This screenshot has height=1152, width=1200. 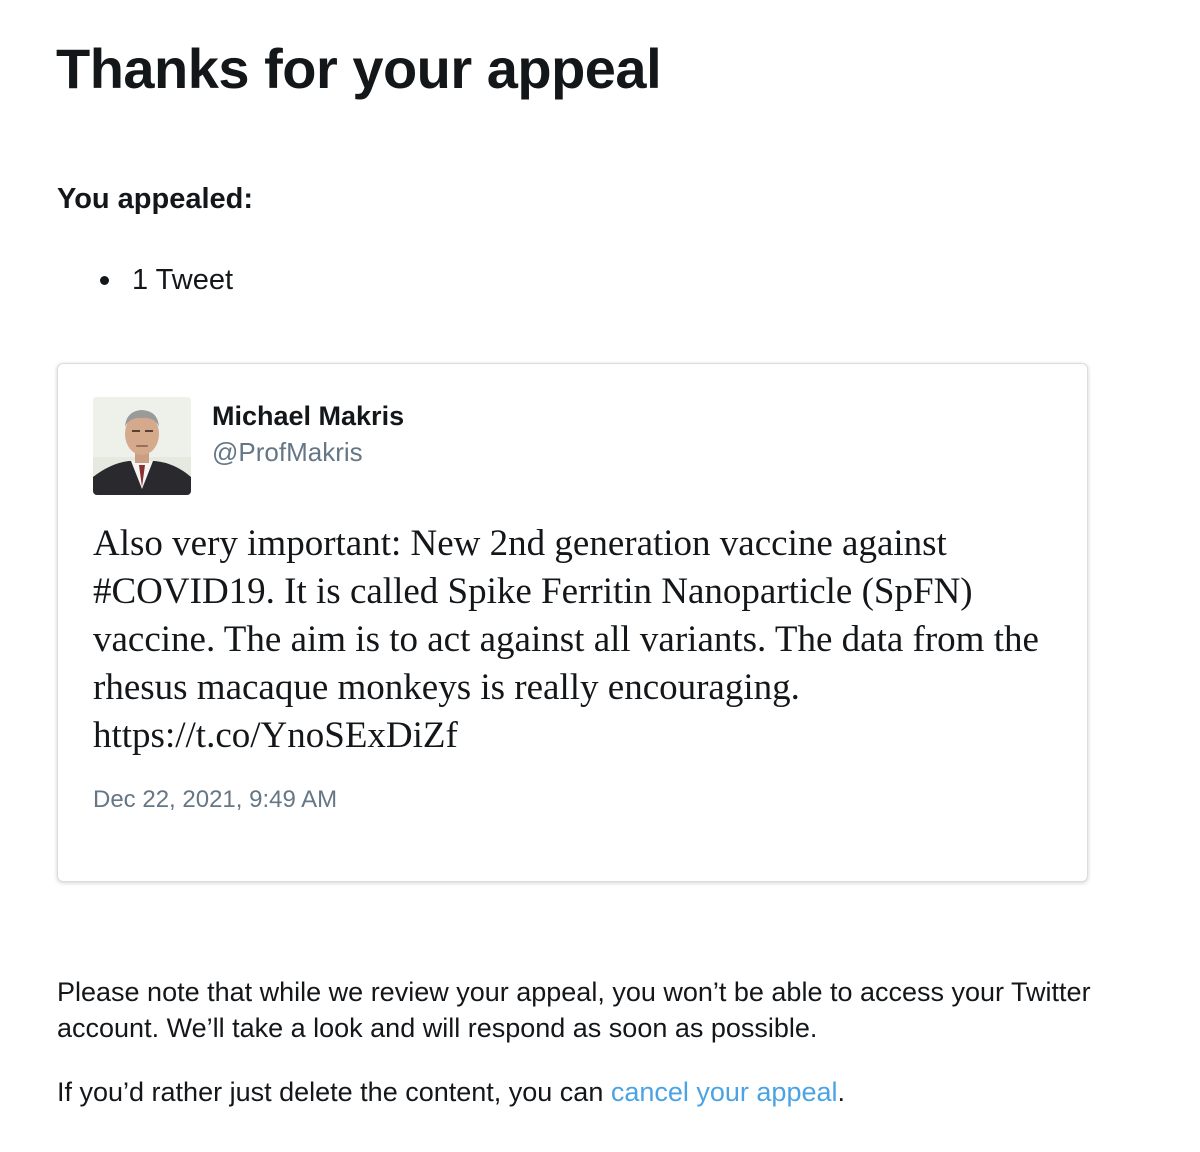 What do you see at coordinates (841, 1092) in the screenshot?
I see `cancel-suffix: .` at bounding box center [841, 1092].